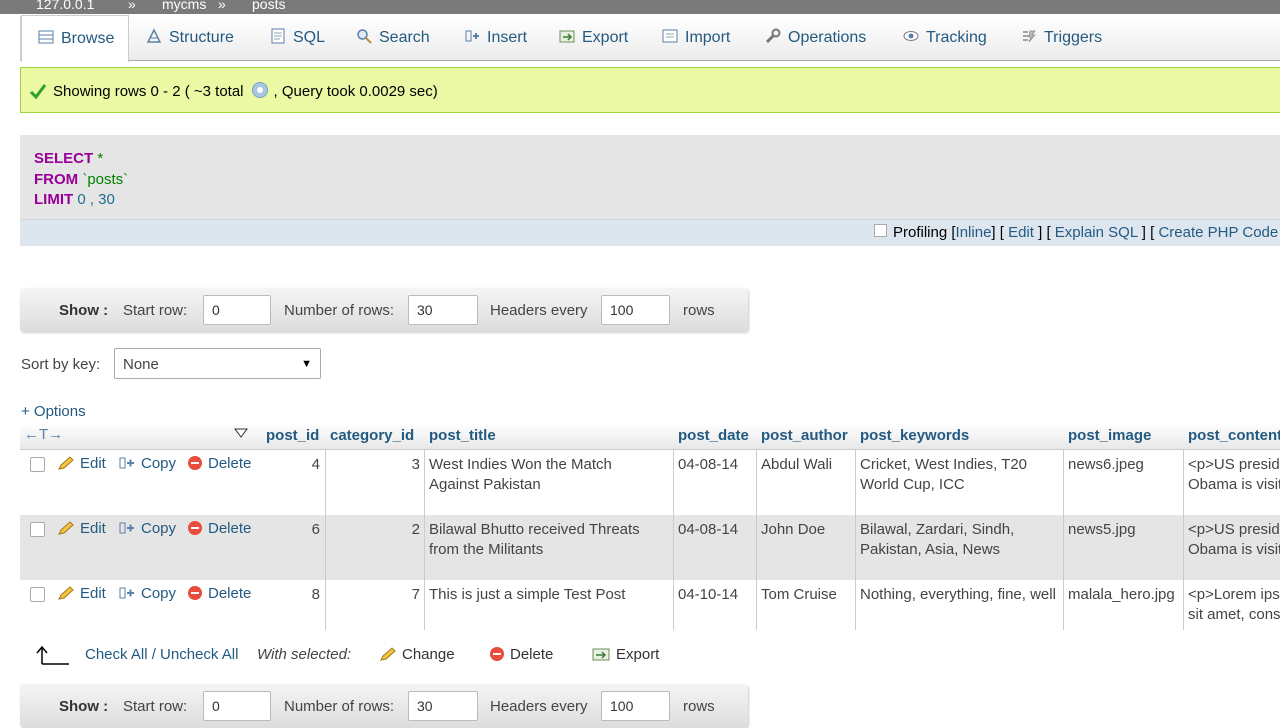  I want to click on tab-import: Import, so click(696, 38).